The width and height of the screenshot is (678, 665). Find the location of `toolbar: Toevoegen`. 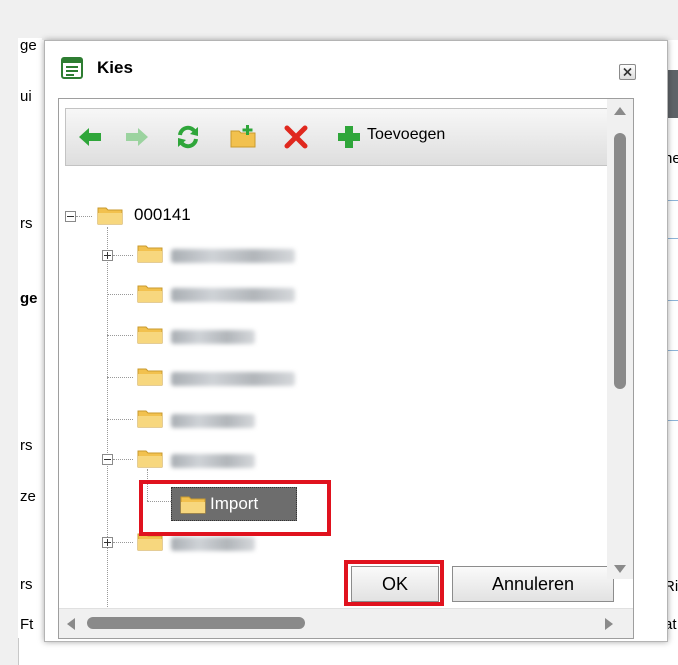

toolbar: Toevoegen is located at coordinates (346, 137).